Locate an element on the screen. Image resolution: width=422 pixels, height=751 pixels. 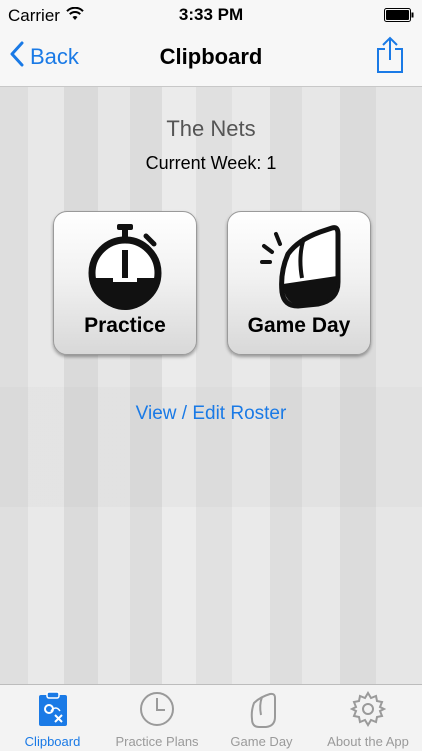
stopwatch-icon is located at coordinates (125, 270).